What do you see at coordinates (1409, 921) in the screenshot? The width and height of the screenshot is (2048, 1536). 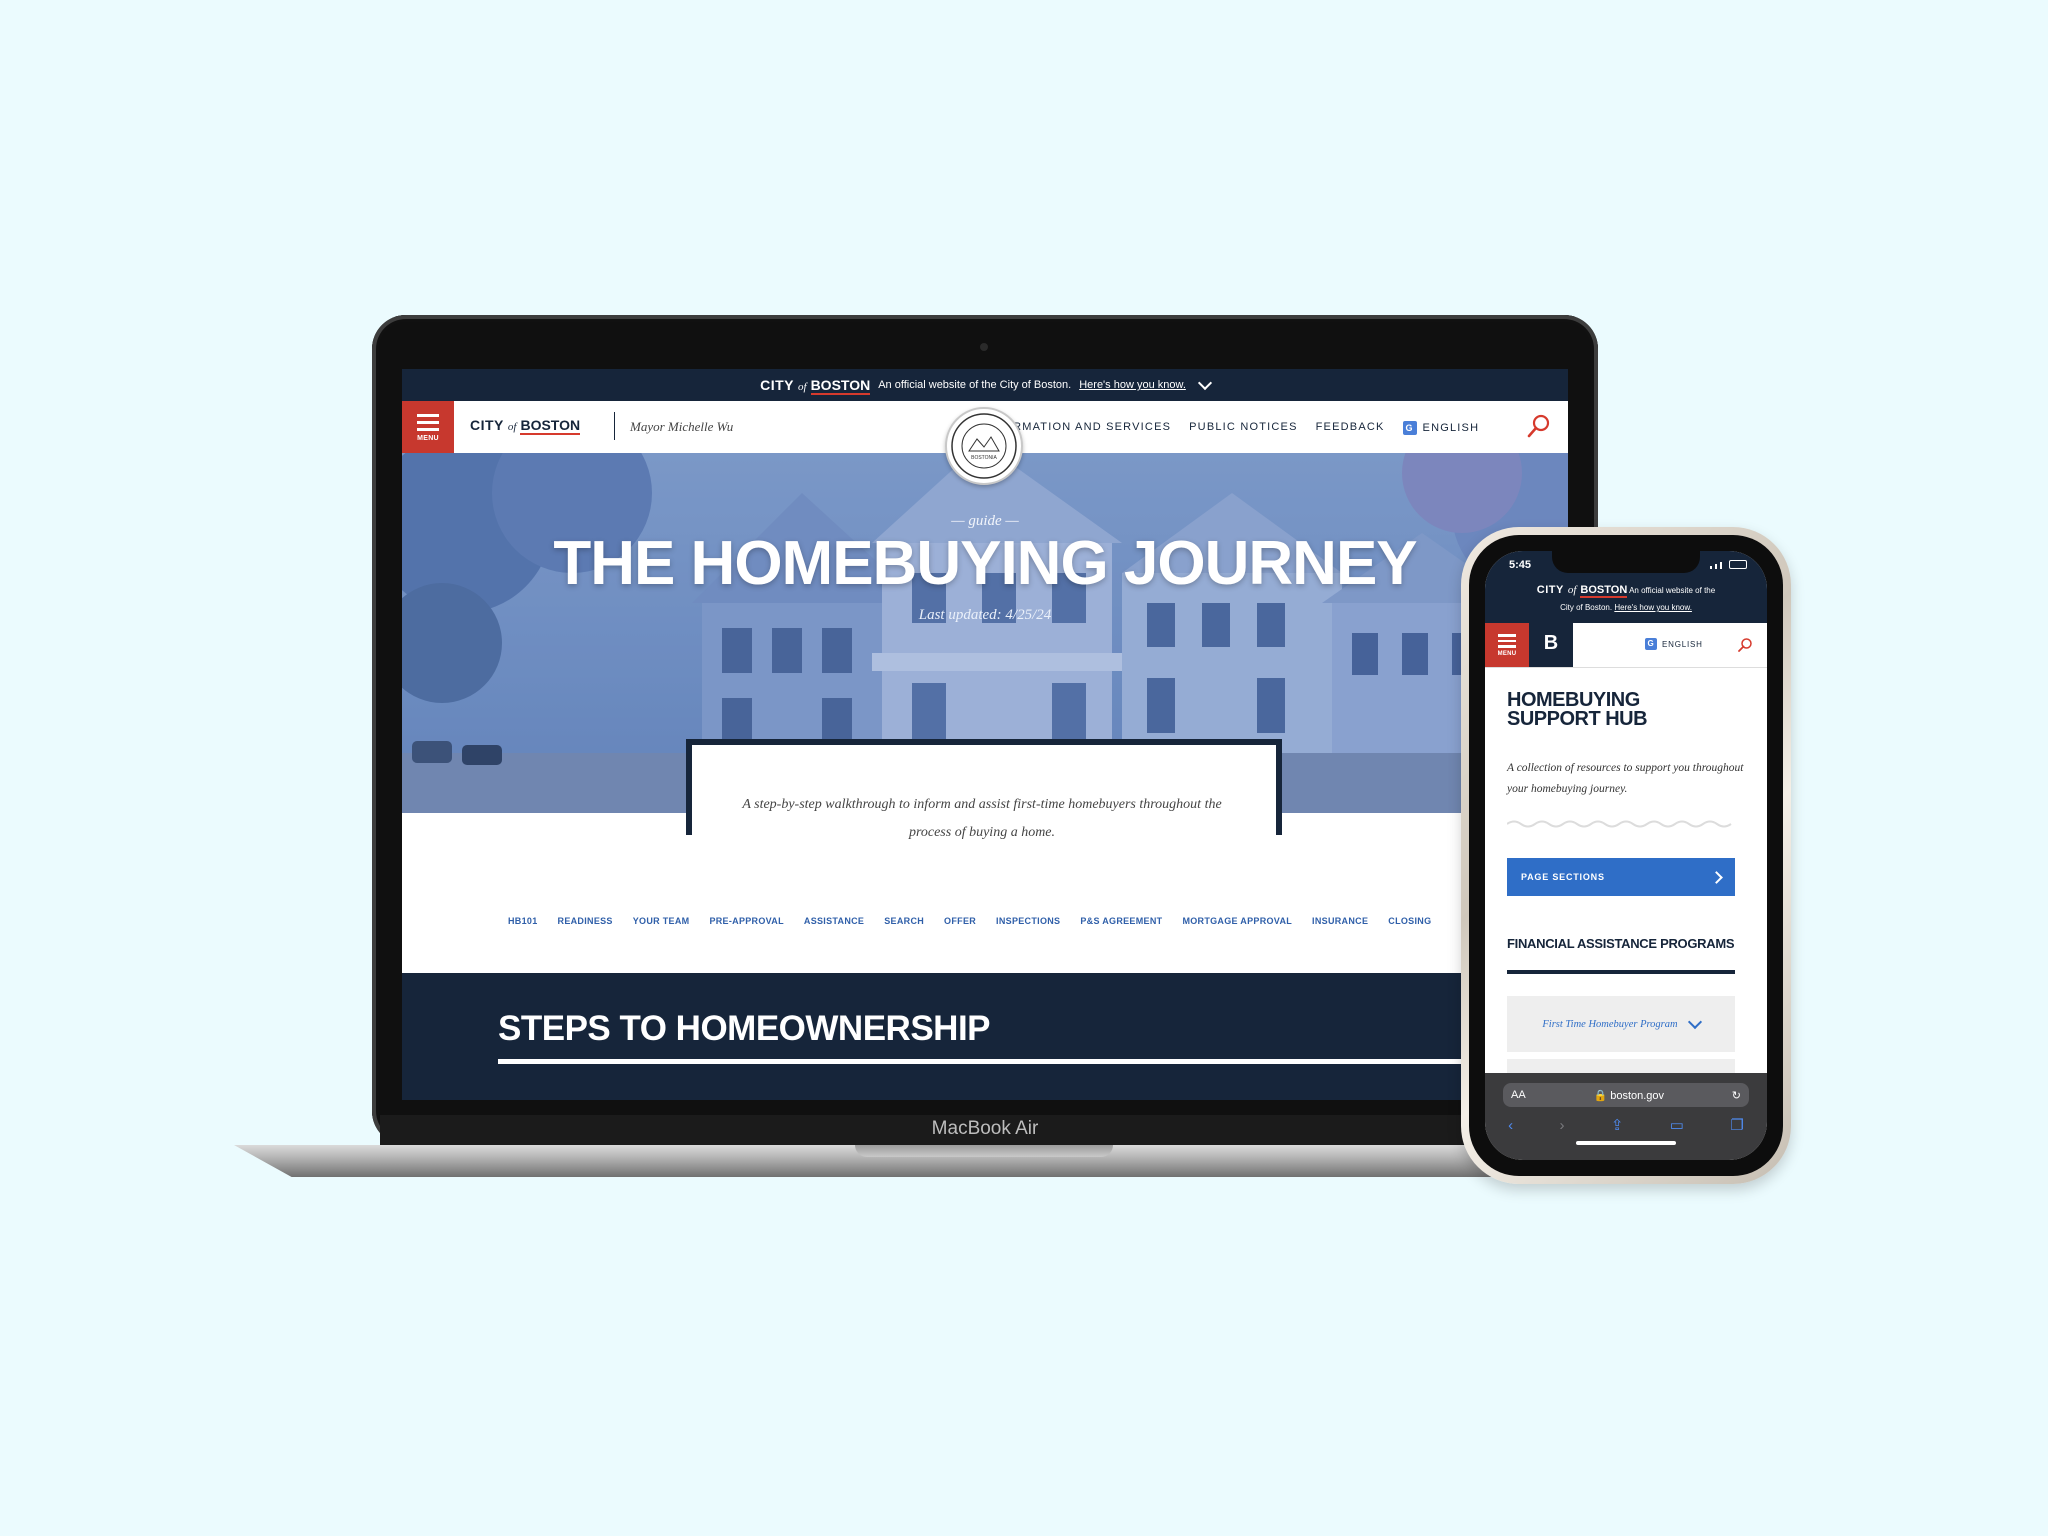 I see `tab-closing: CLOSING` at bounding box center [1409, 921].